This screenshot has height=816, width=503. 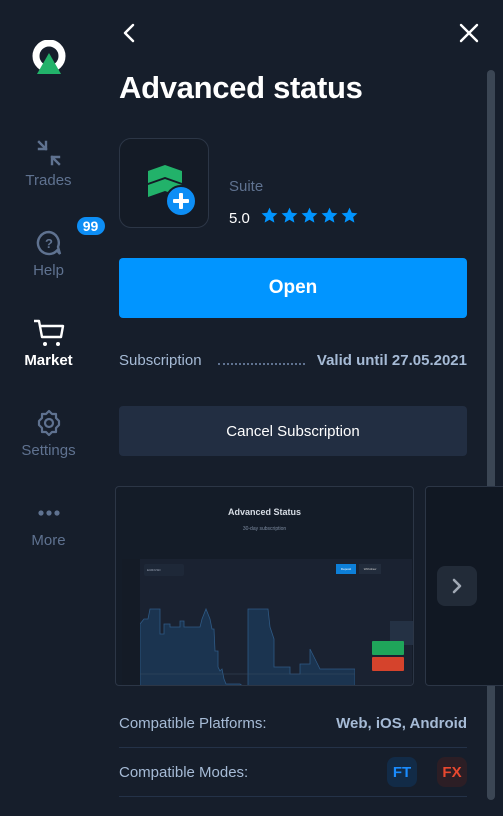 What do you see at coordinates (264, 529) in the screenshot?
I see `screenshot-subtitle: 30-day subscription` at bounding box center [264, 529].